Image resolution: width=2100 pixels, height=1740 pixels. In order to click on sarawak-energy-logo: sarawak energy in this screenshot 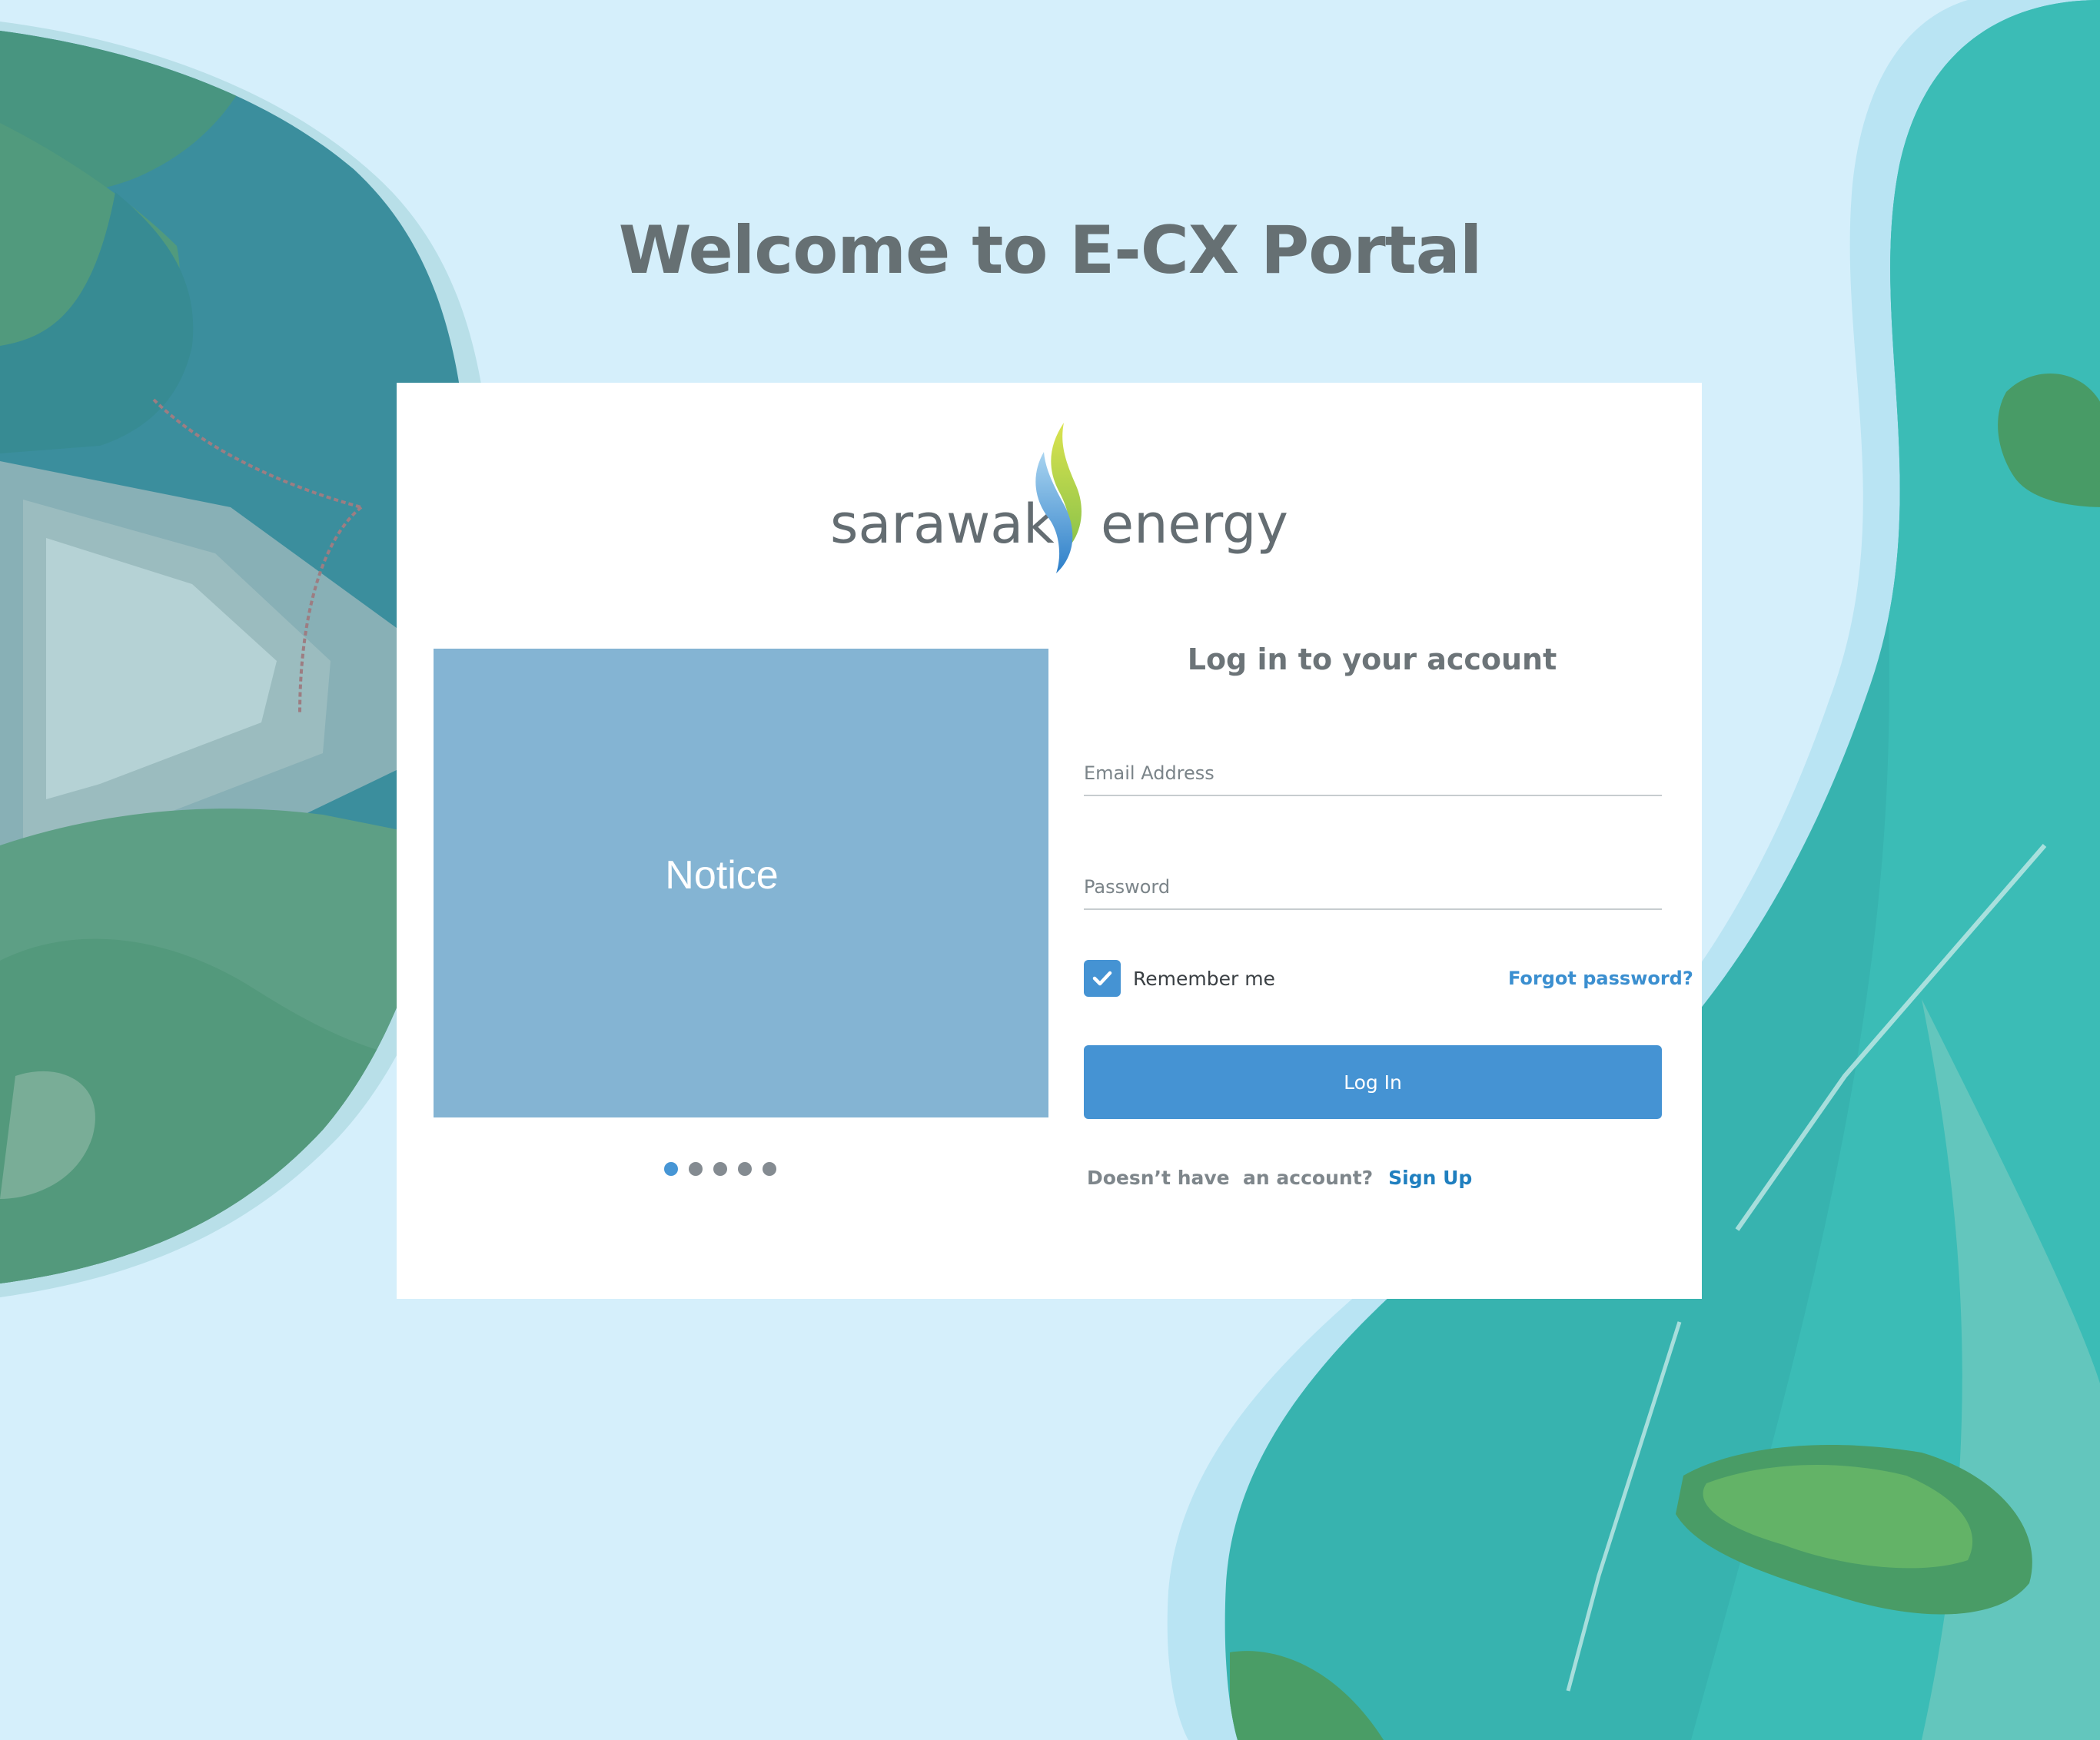, I will do `click(1064, 503)`.